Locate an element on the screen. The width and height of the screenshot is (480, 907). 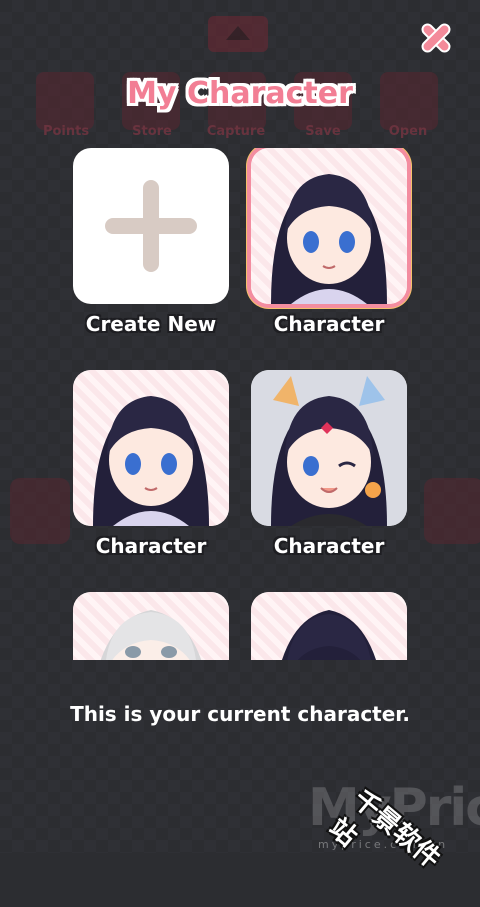
menu-label-store: Store is located at coordinates (152, 131).